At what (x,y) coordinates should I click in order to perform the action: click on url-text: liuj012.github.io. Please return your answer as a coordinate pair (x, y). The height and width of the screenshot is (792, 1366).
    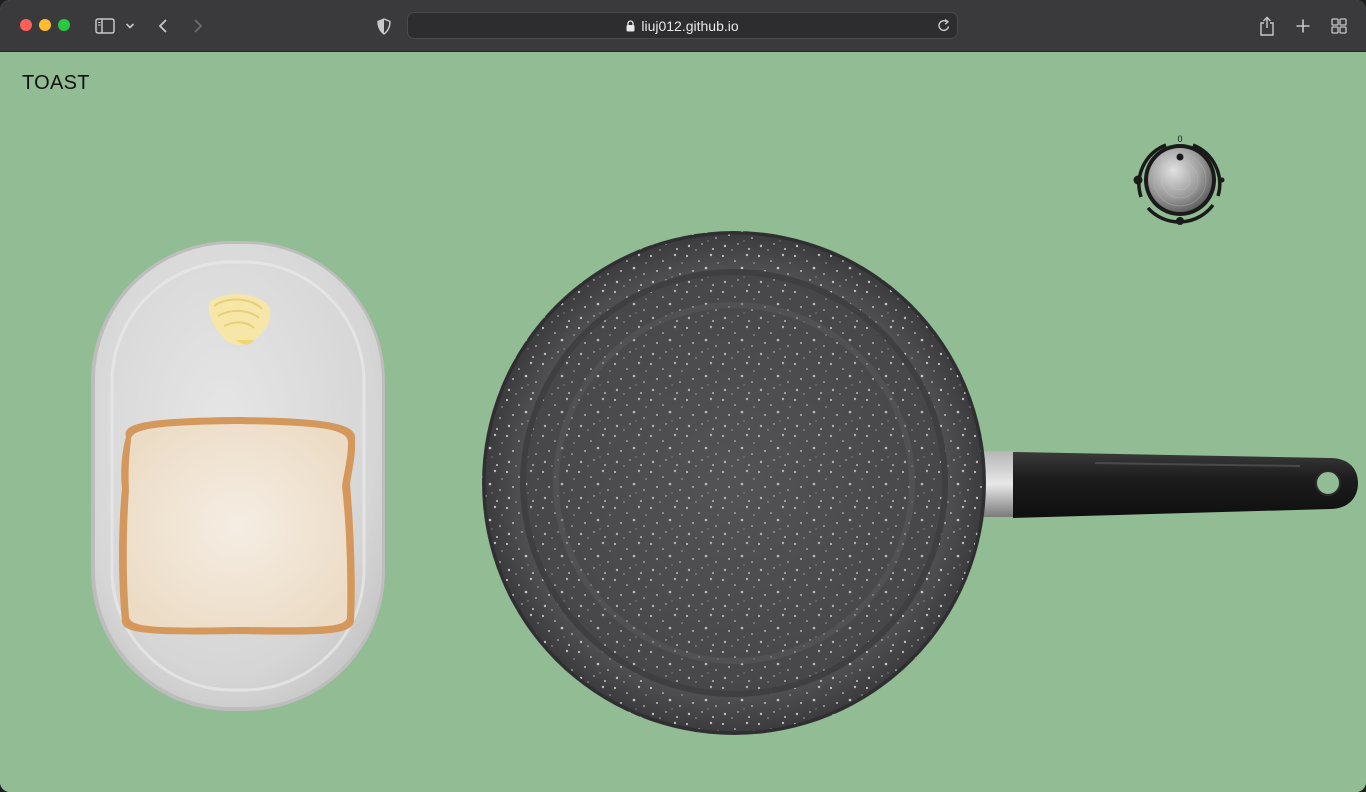
    Looking at the image, I should click on (690, 25).